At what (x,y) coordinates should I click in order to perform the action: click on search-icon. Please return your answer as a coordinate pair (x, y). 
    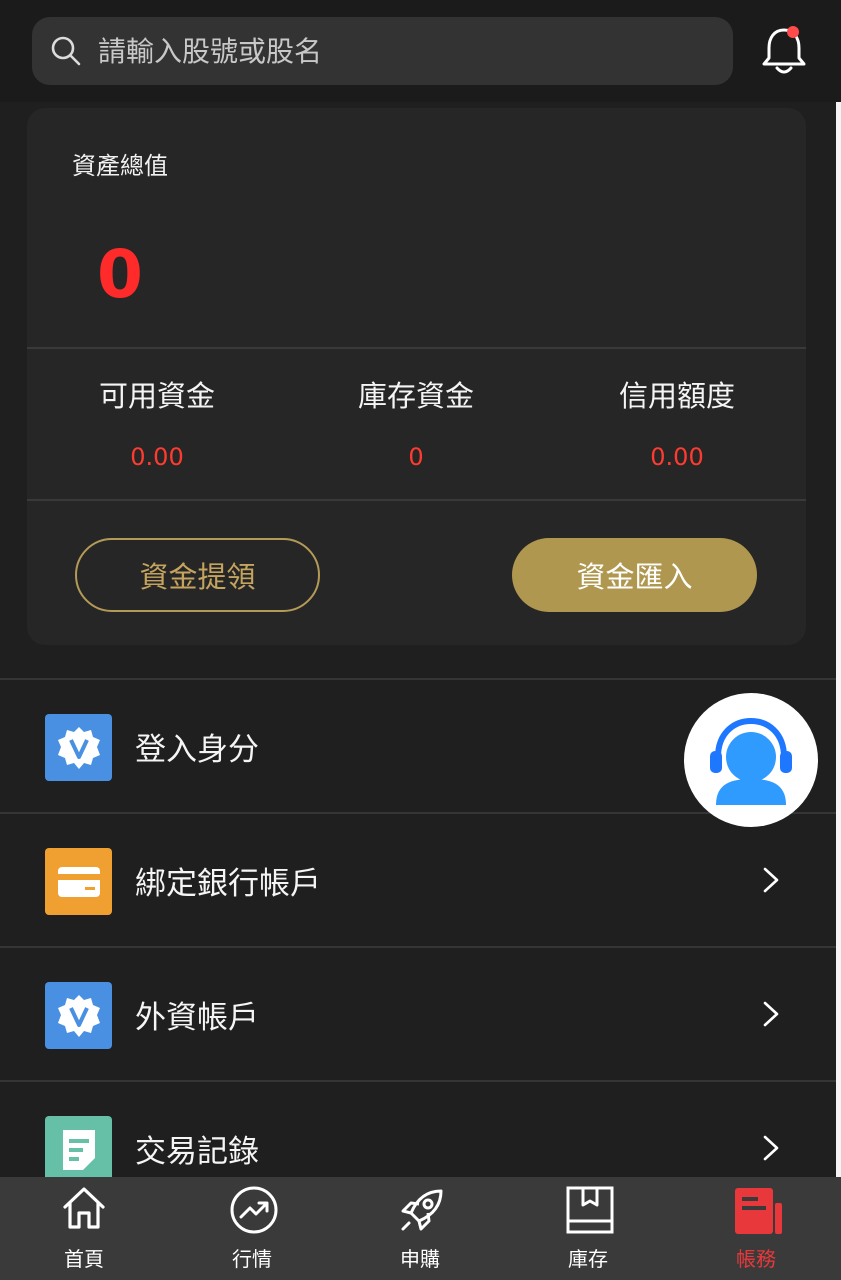
    Looking at the image, I should click on (66, 51).